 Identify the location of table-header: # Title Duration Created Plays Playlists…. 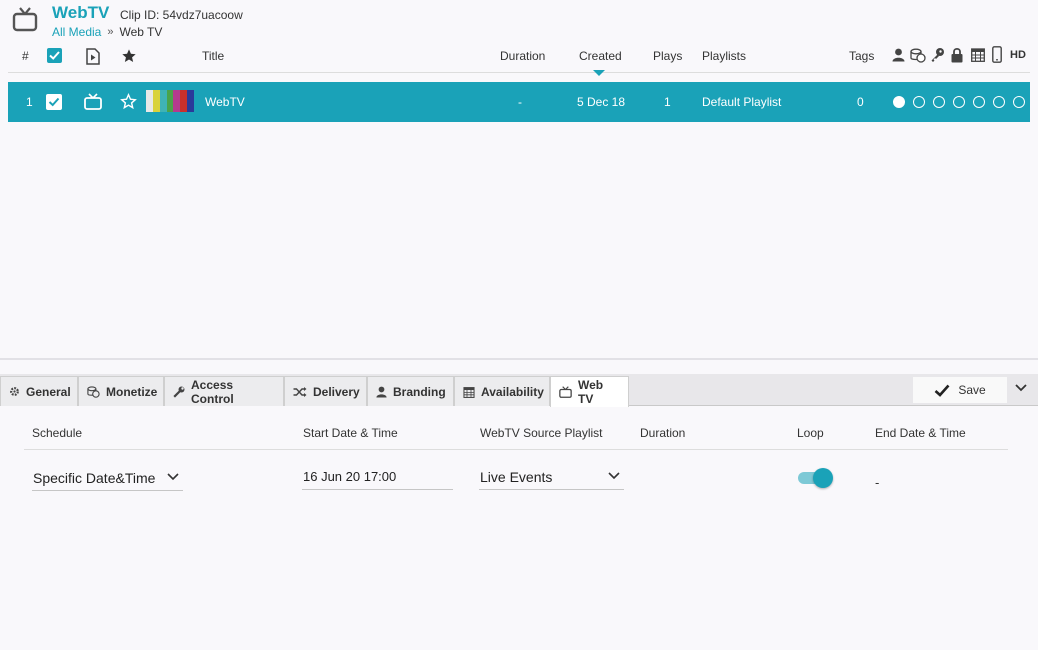
(519, 60).